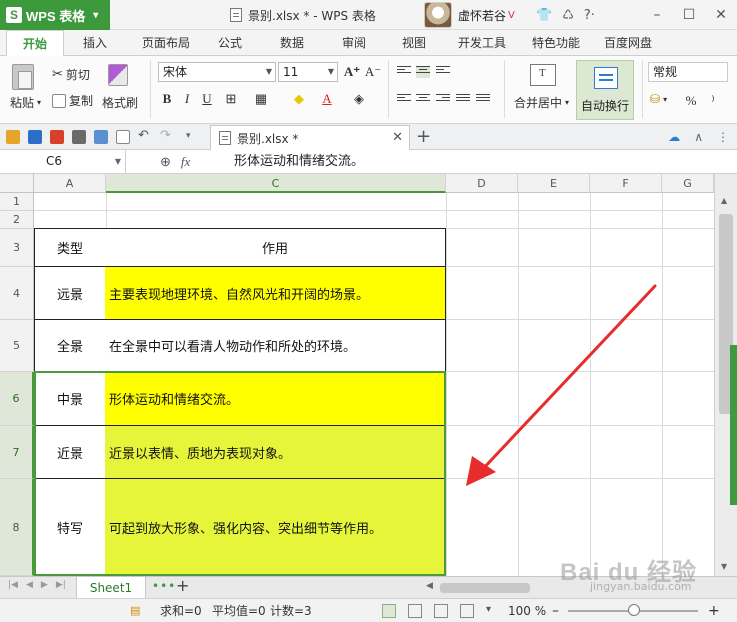 The height and width of the screenshot is (622, 737). I want to click on align-middle-icon, so click(423, 72).